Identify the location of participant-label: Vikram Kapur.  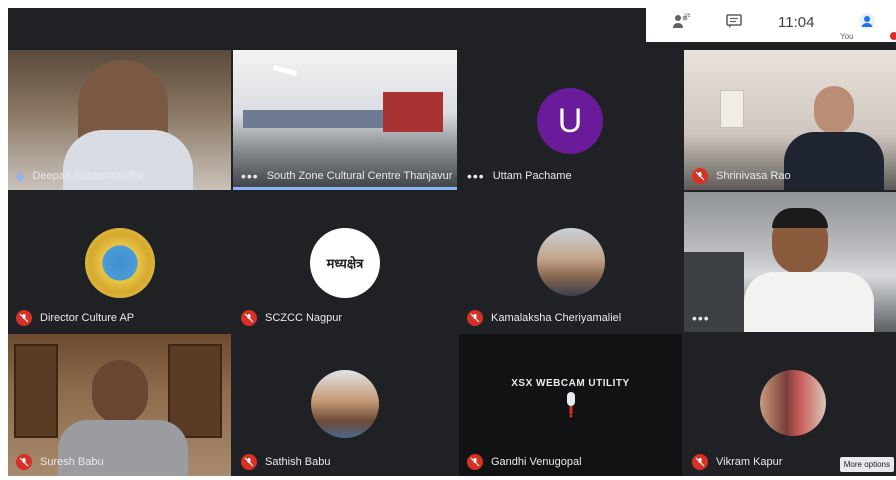
(737, 462).